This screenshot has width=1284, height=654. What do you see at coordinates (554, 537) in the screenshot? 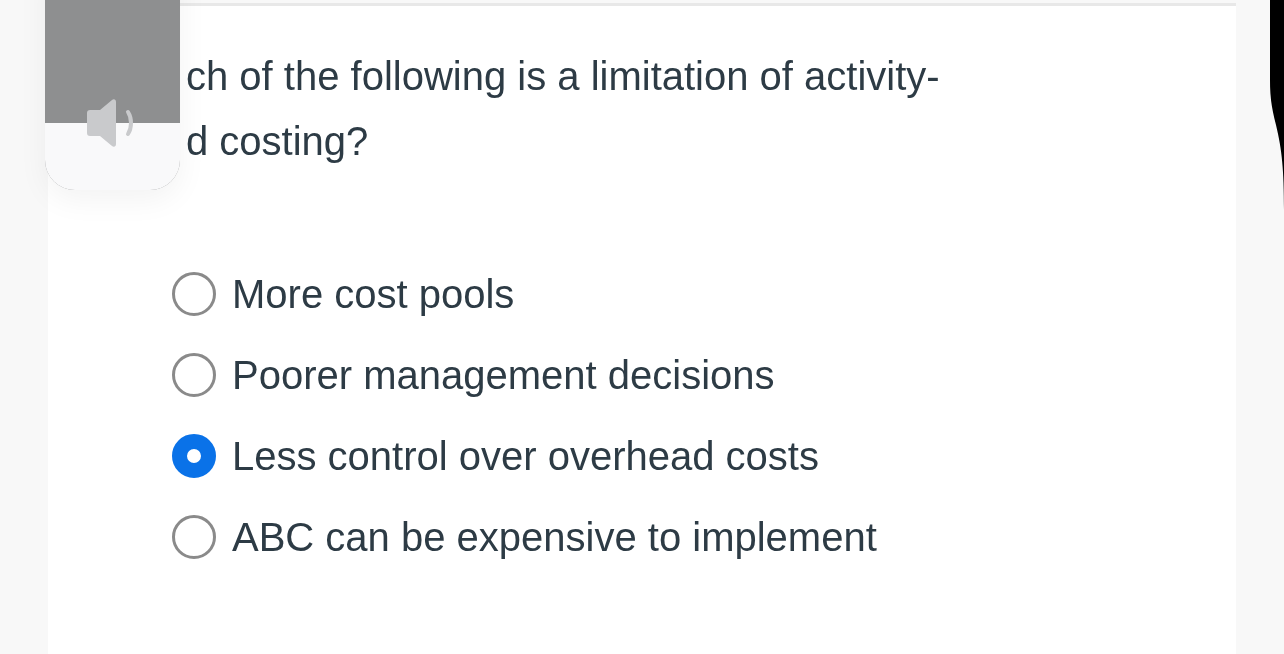
I see `option-label: ABC can be expensive to implement` at bounding box center [554, 537].